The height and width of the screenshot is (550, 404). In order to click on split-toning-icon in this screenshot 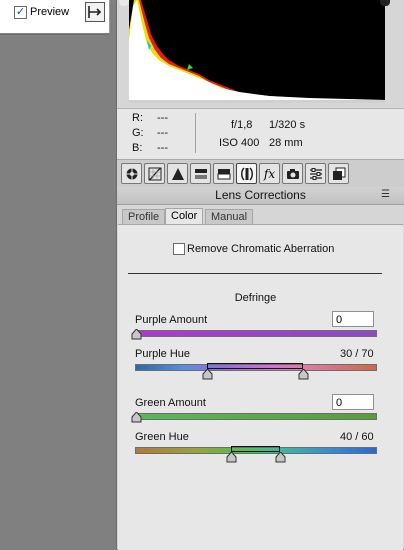, I will do `click(223, 173)`.